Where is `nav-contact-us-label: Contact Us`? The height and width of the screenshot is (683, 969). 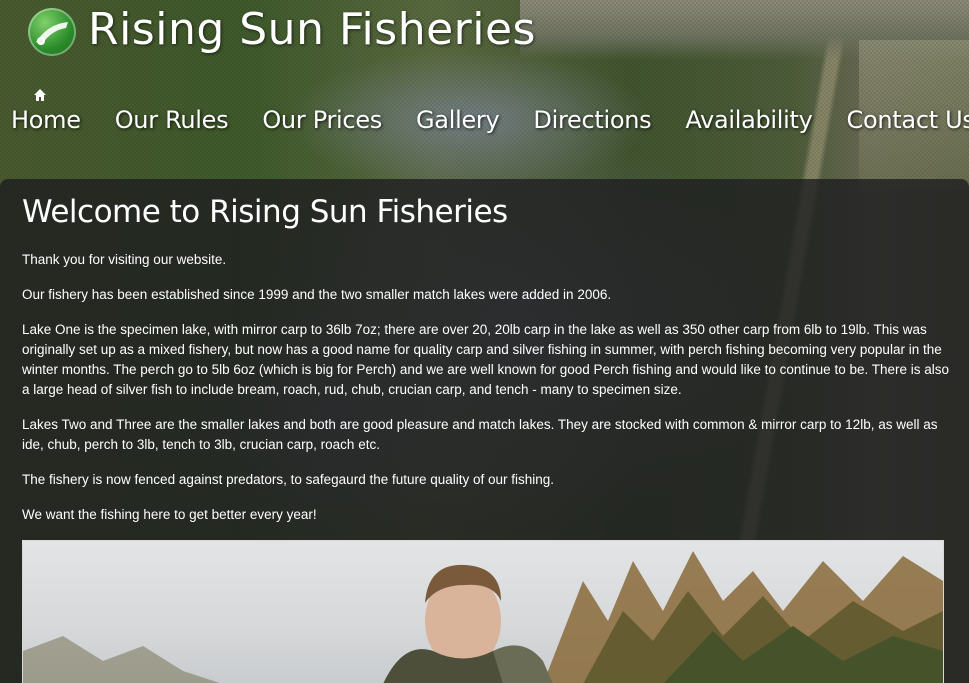
nav-contact-us-label: Contact Us is located at coordinates (907, 120).